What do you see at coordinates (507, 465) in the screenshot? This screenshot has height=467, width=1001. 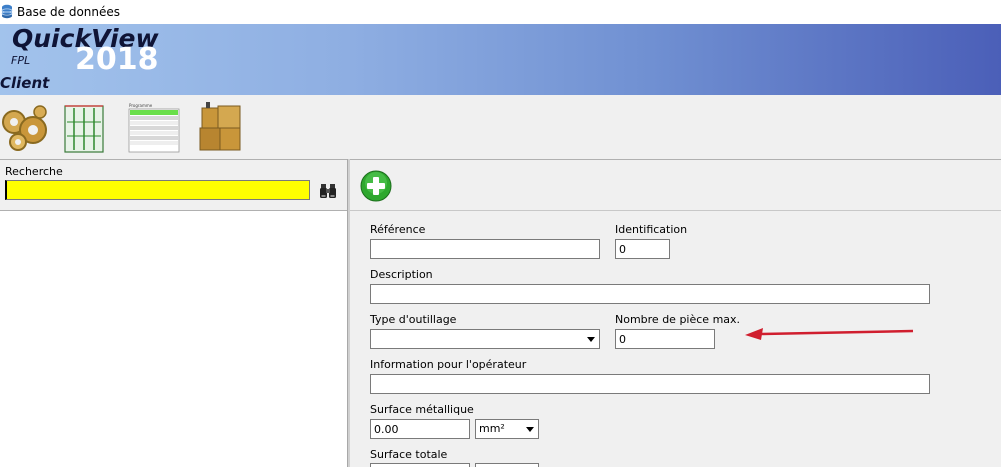 I see `total-surface-unit-select` at bounding box center [507, 465].